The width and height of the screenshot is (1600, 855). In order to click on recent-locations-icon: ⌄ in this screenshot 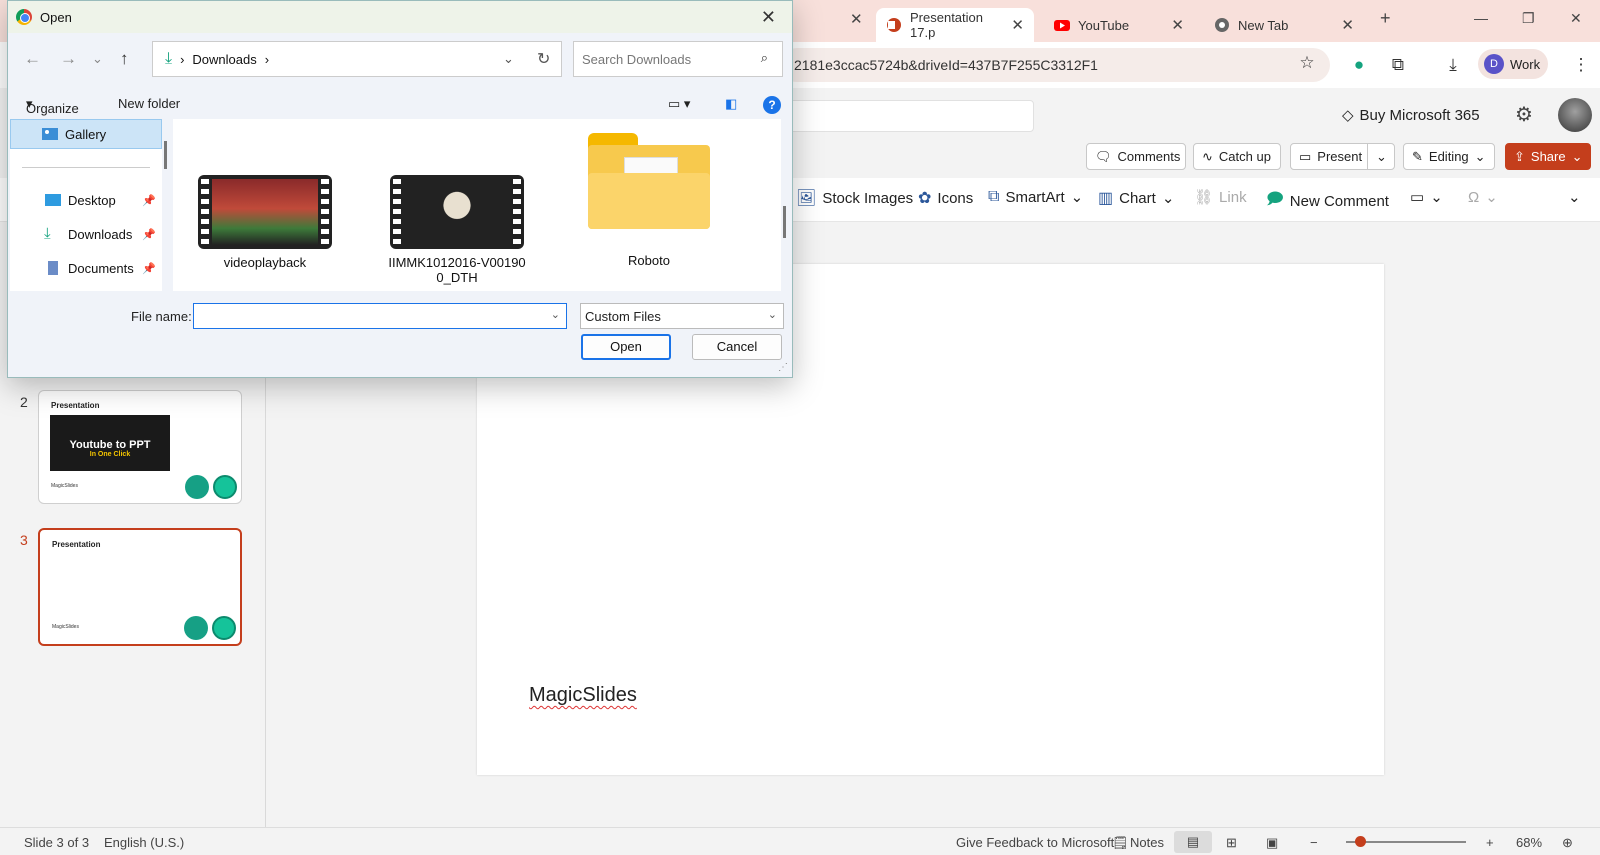, I will do `click(97, 59)`.